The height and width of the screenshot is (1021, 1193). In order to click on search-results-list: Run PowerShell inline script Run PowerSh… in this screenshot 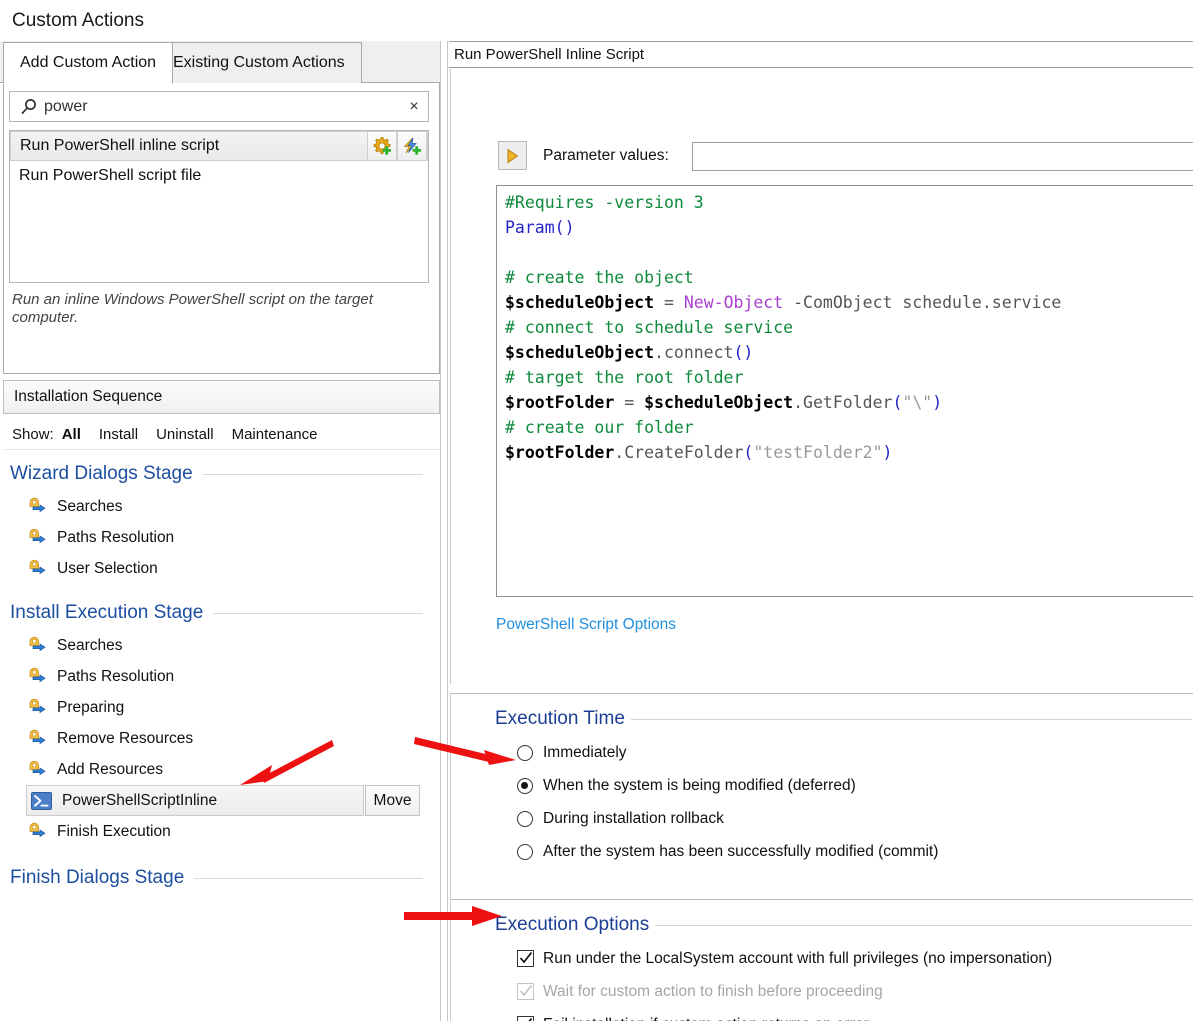, I will do `click(219, 206)`.